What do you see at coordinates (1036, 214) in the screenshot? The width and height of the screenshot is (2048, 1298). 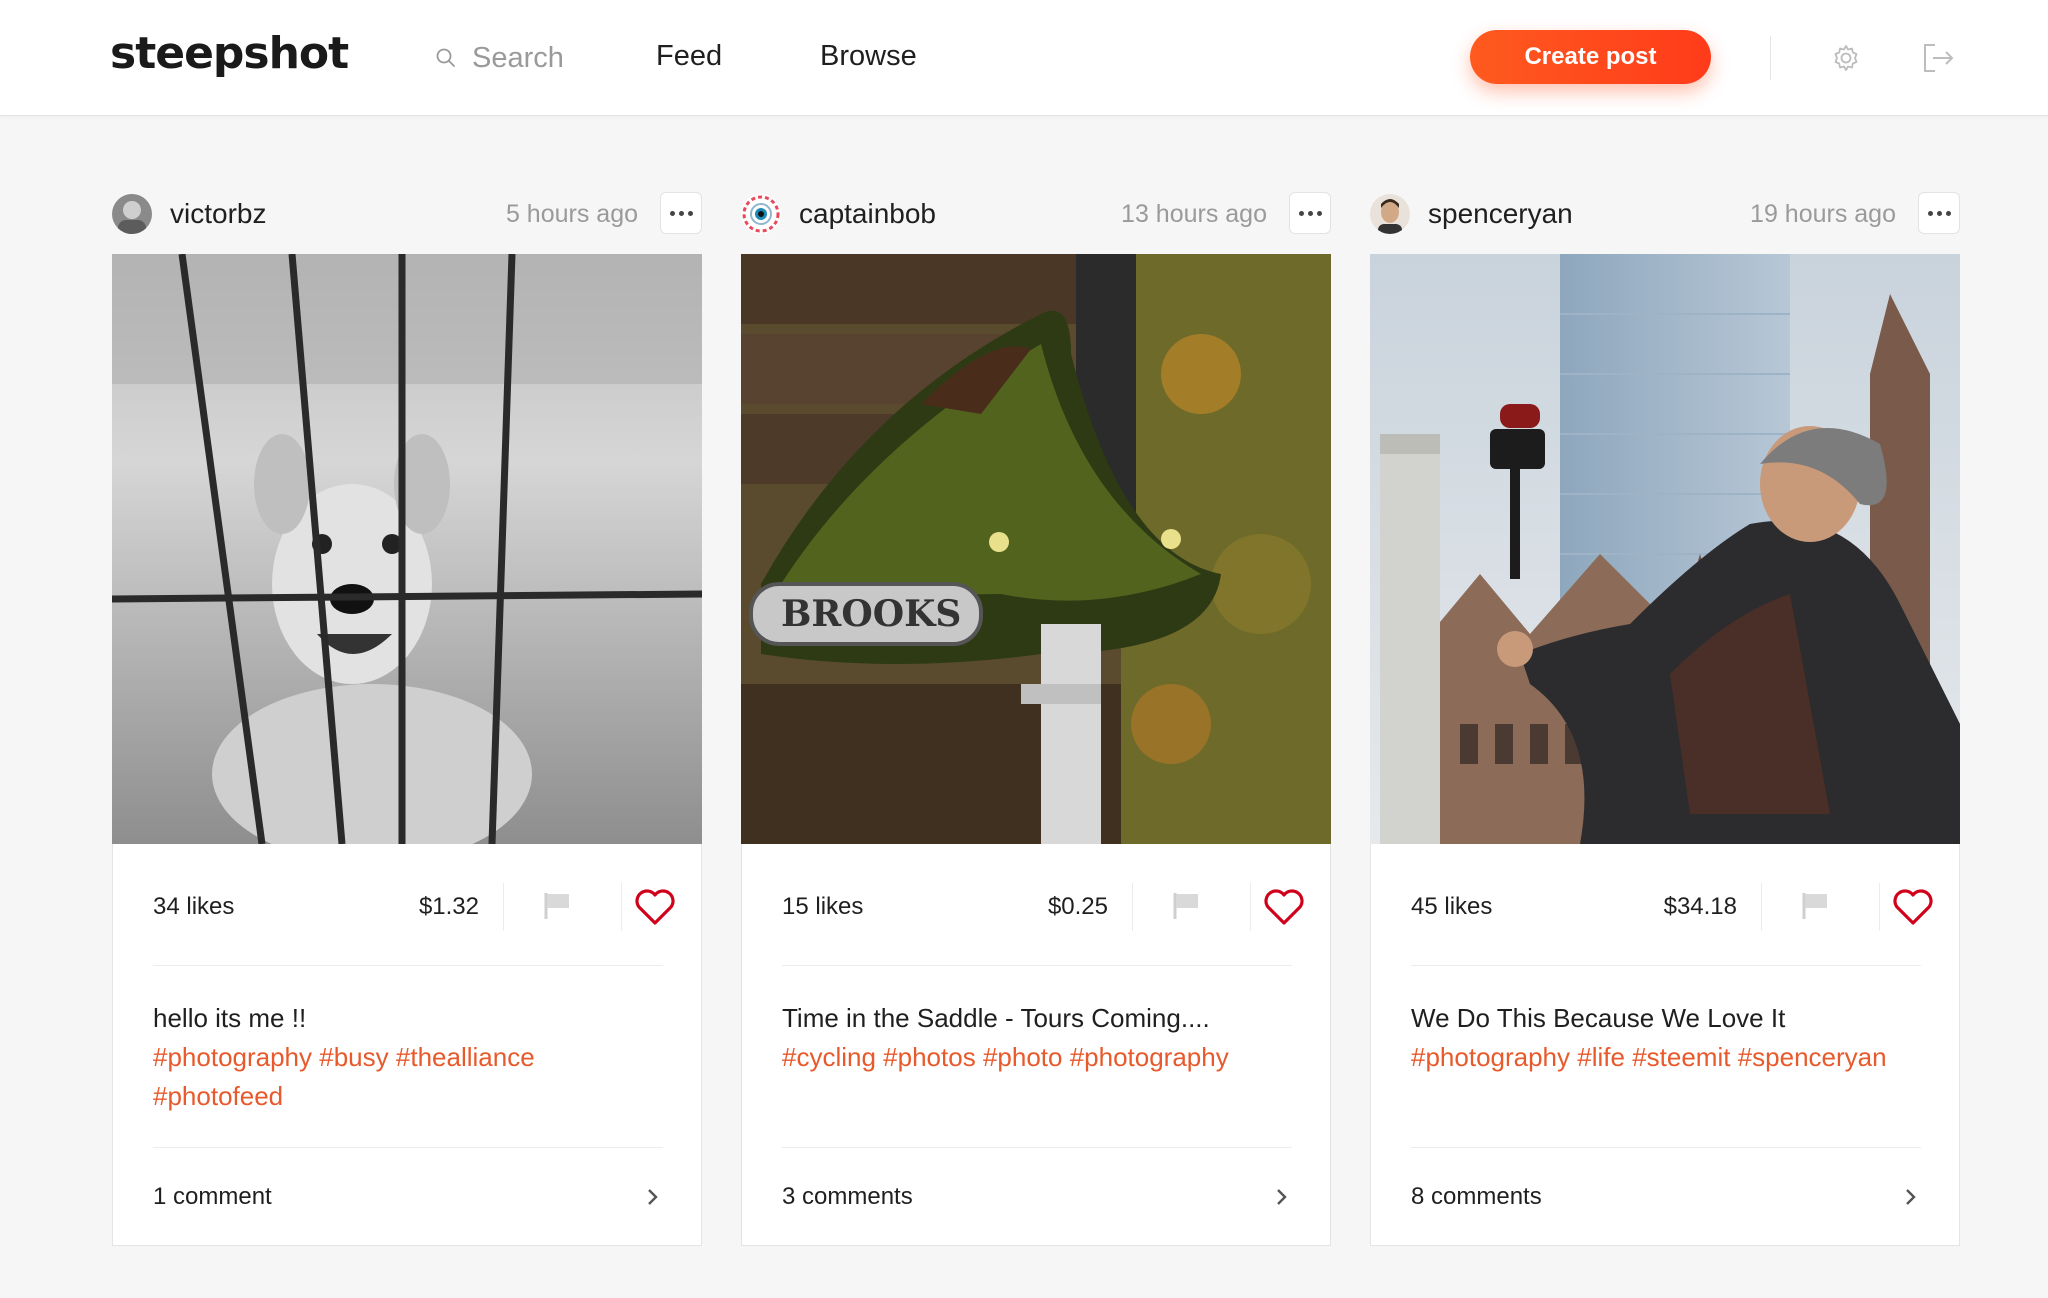 I see `post-header: captainbob 13 hours ago` at bounding box center [1036, 214].